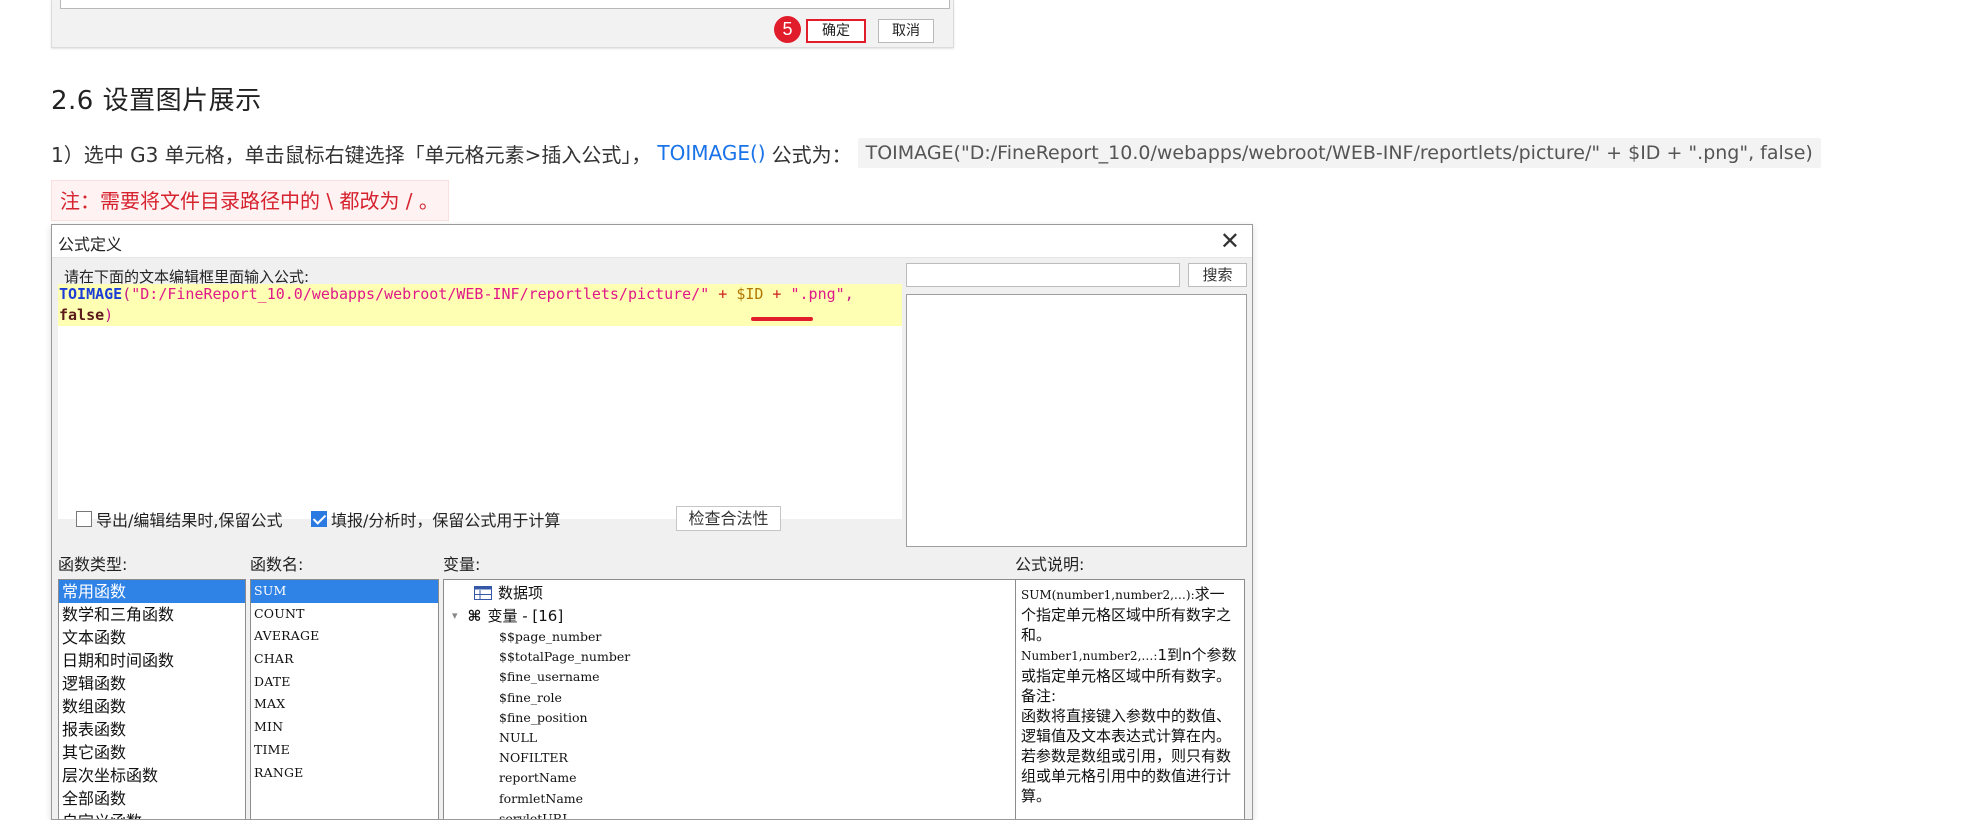  Describe the element at coordinates (1039, 696) in the screenshot. I see `description-note-label: 备注:` at that location.